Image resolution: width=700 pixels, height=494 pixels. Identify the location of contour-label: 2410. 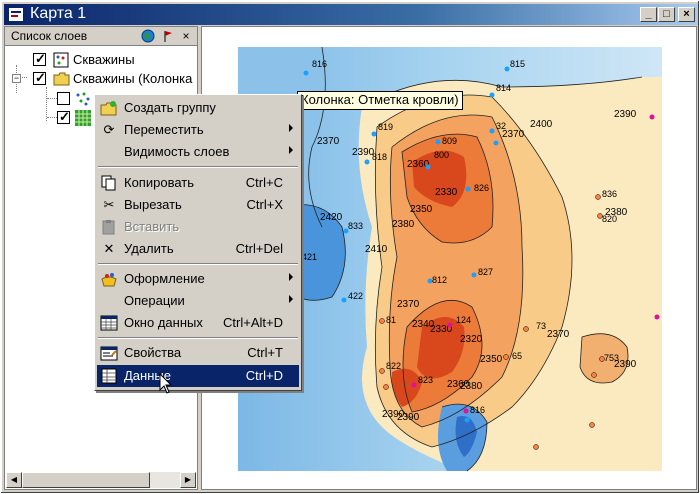
(376, 249).